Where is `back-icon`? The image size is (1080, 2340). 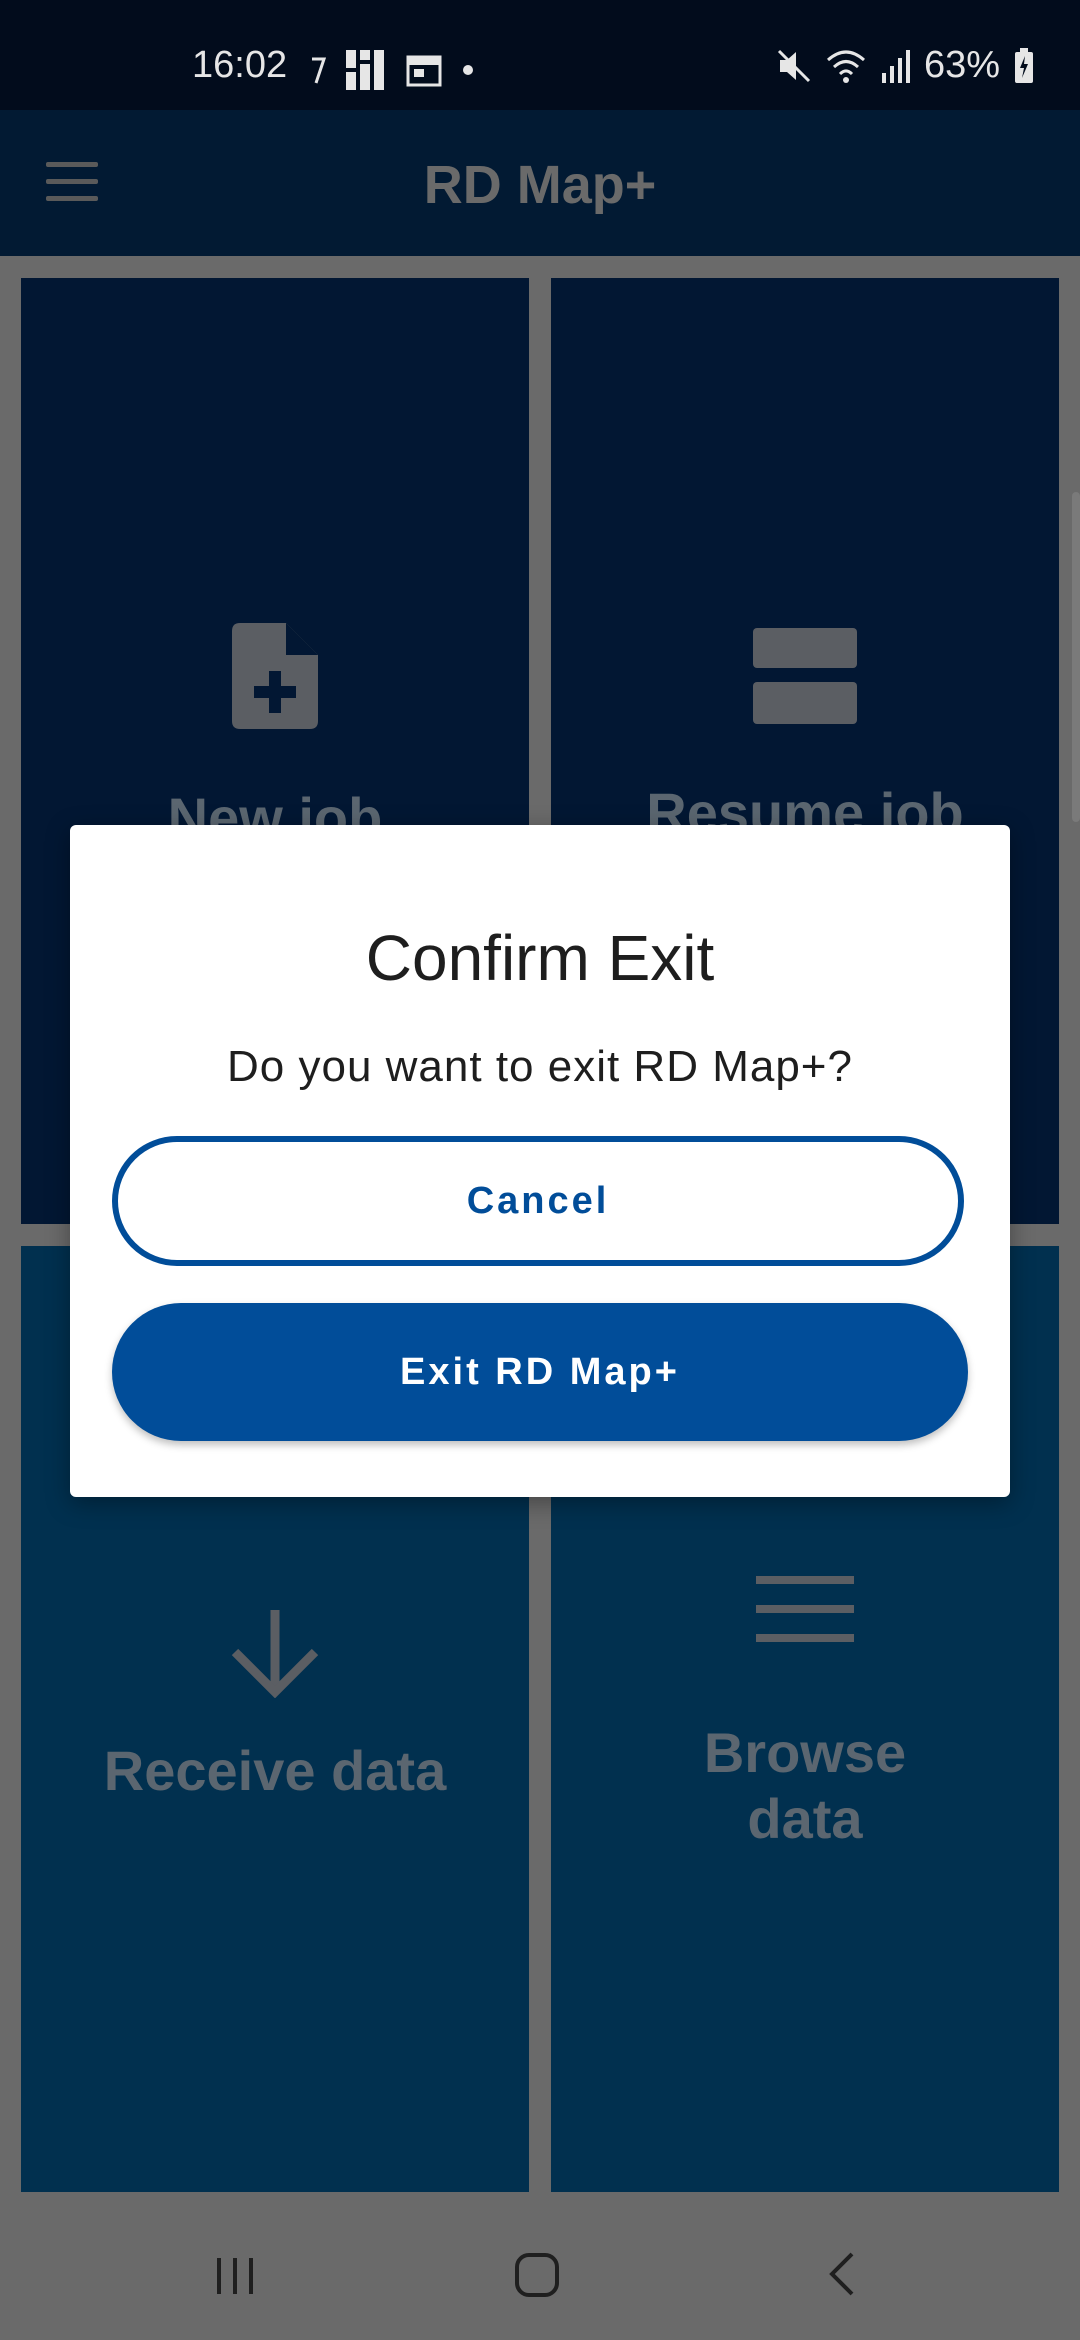 back-icon is located at coordinates (841, 2274).